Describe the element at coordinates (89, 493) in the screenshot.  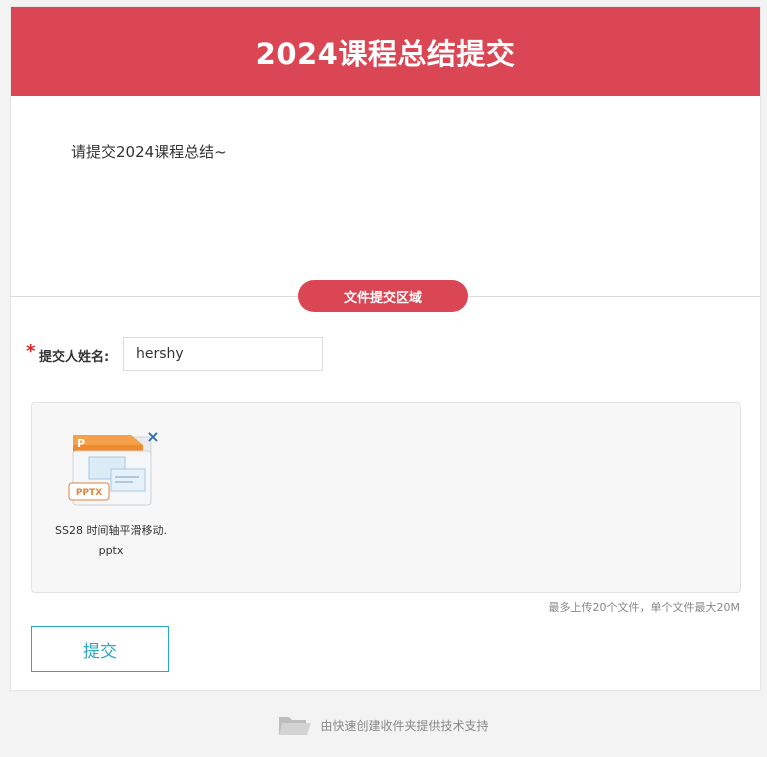
I see `file-type-badge: PPTX` at that location.